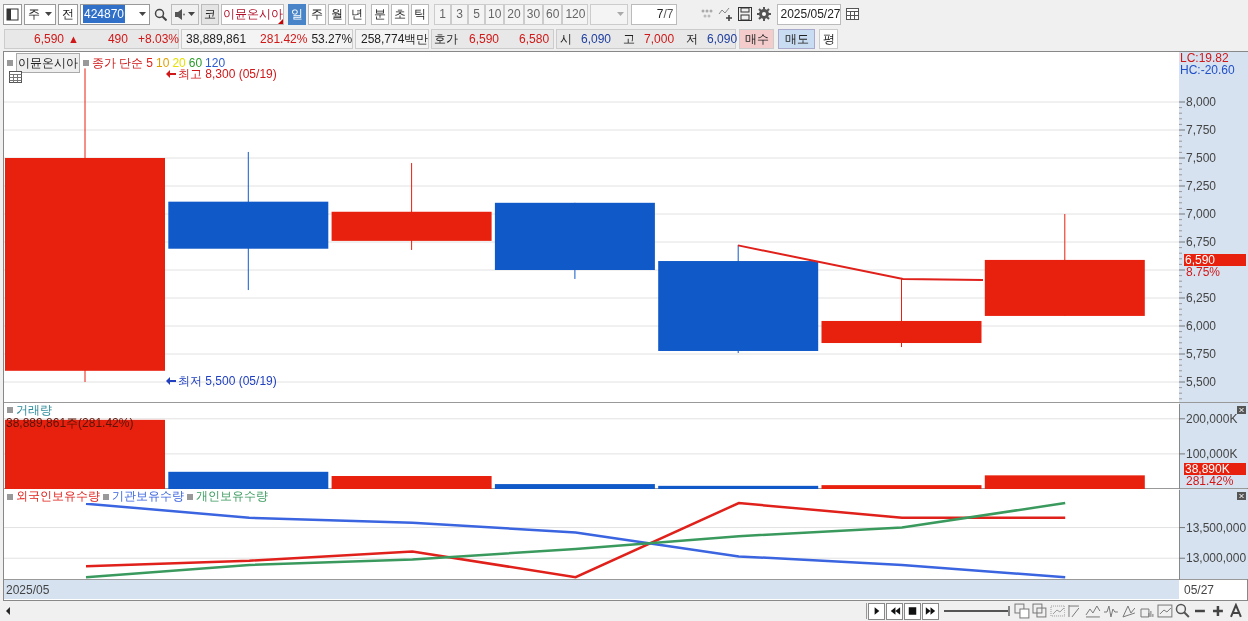  Describe the element at coordinates (400, 14) in the screenshot. I see `period-tab: 초` at that location.